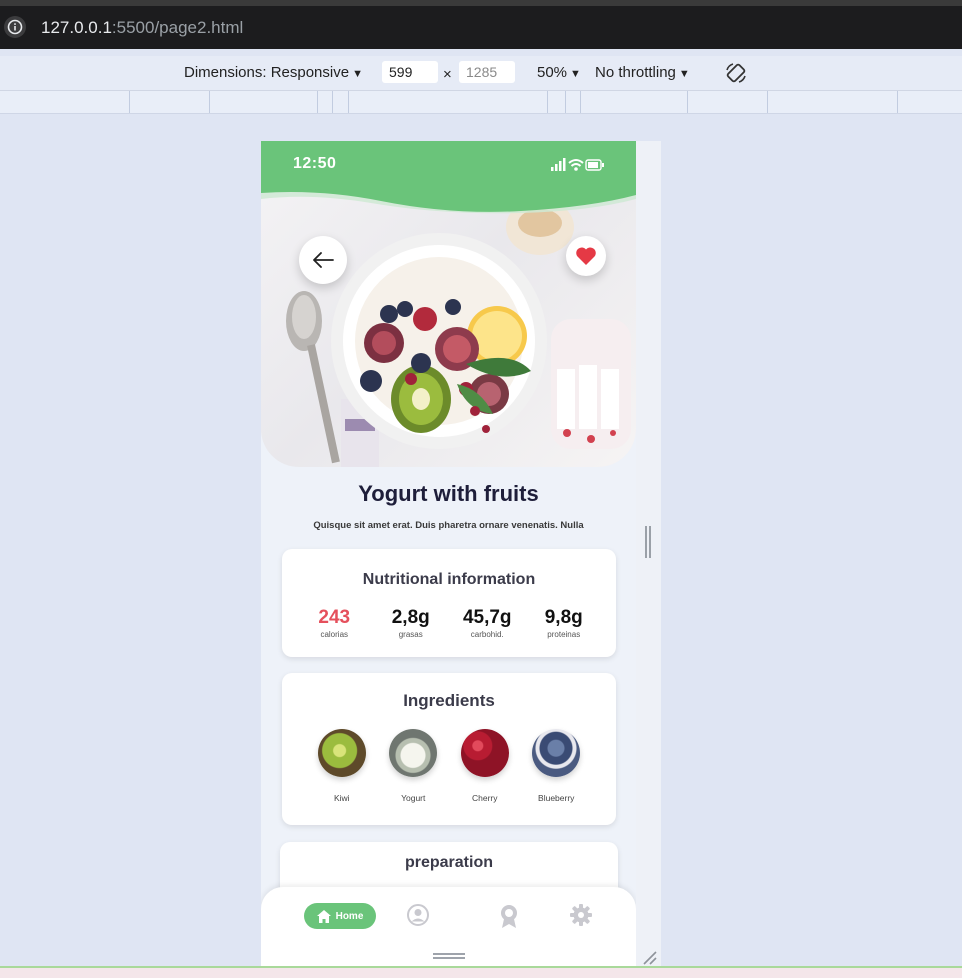  Describe the element at coordinates (341, 798) in the screenshot. I see `ingredient-label: Kiwi` at that location.